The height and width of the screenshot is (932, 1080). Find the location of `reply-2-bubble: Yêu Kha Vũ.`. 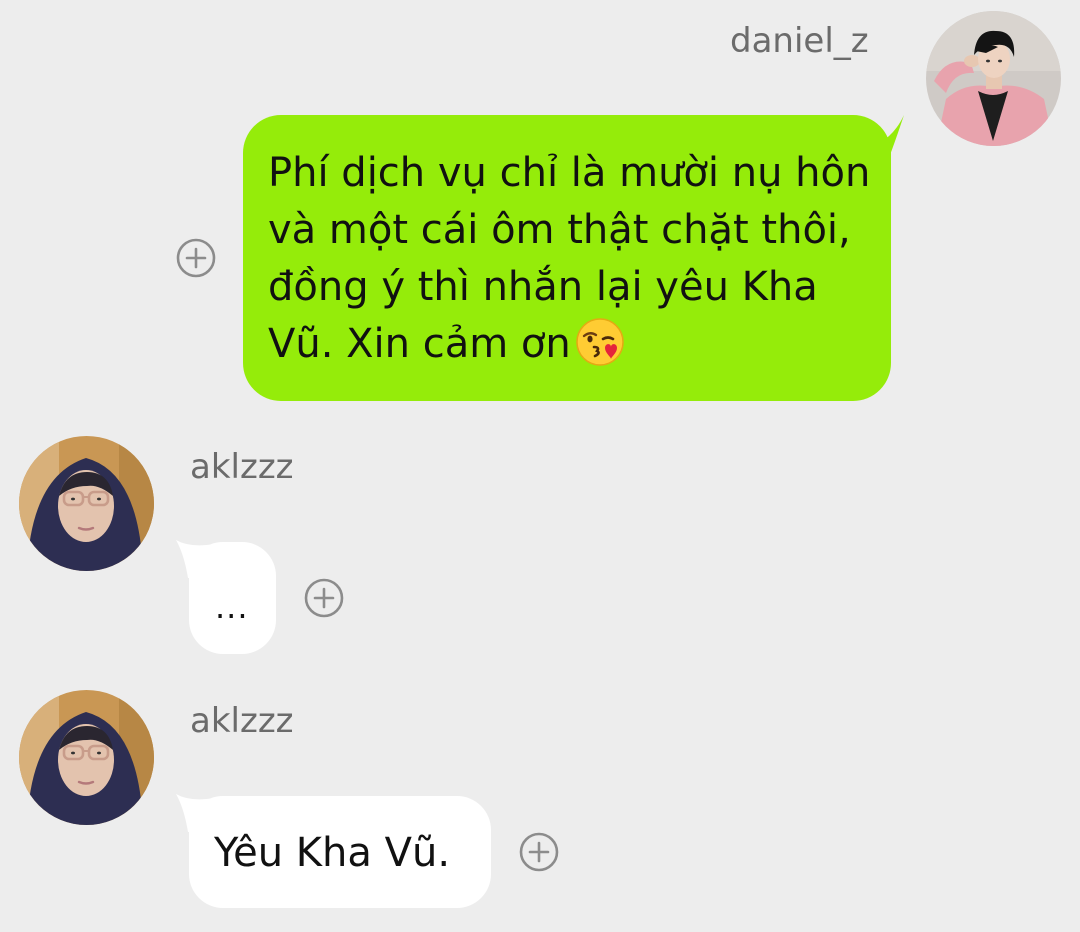

reply-2-bubble: Yêu Kha Vũ. is located at coordinates (340, 852).